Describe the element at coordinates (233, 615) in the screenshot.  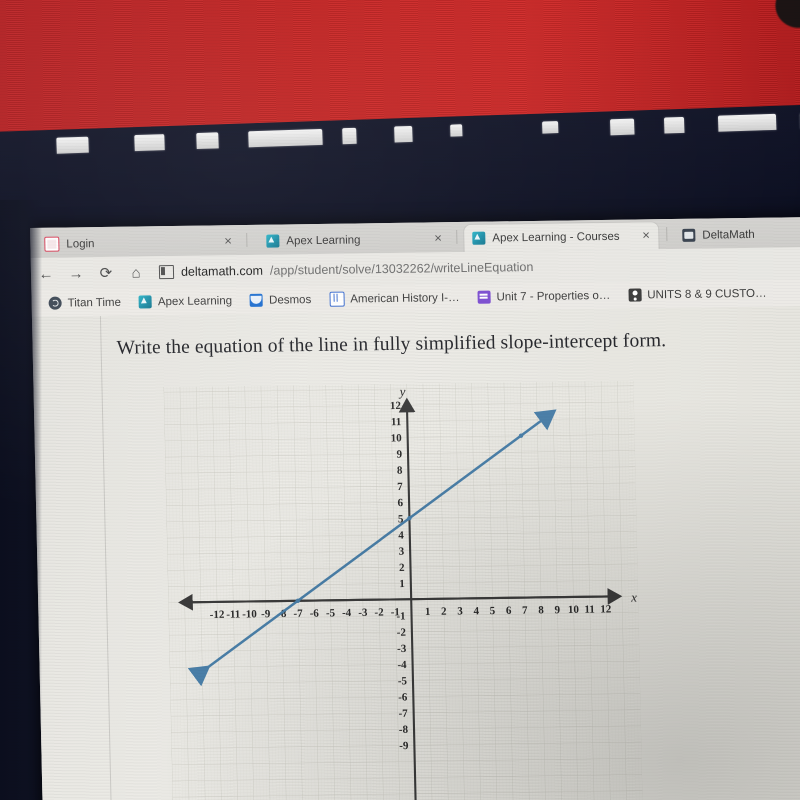
I see `x-tick-label: -11` at that location.